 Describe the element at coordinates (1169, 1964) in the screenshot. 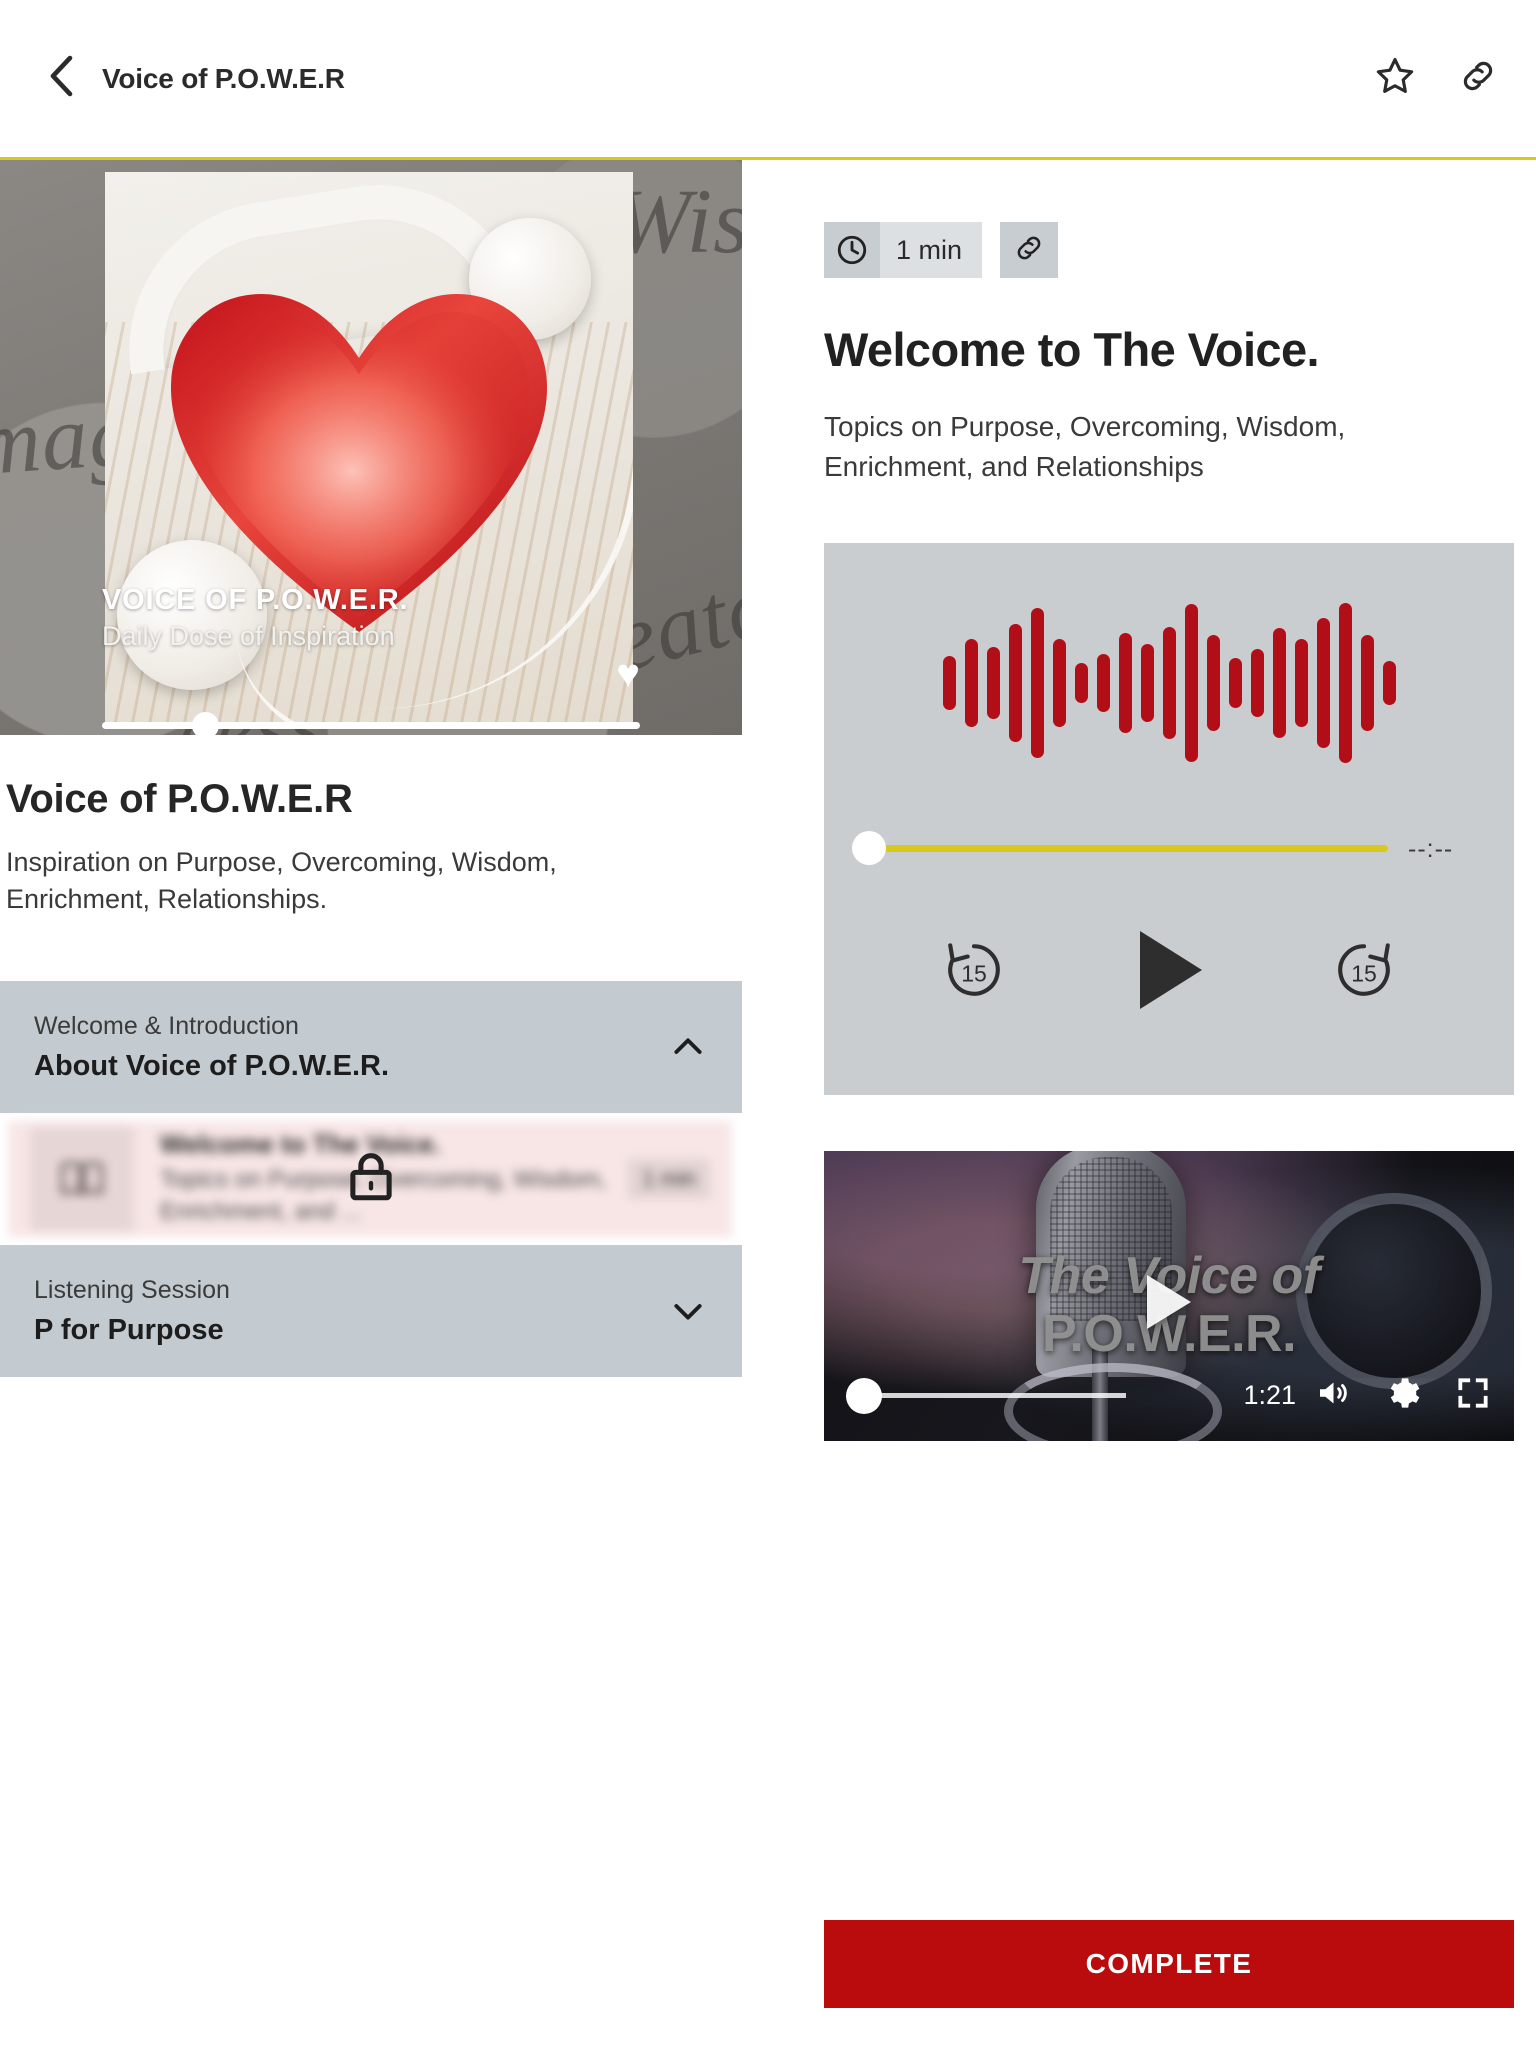

I see `complete-button: COMPLETE` at that location.